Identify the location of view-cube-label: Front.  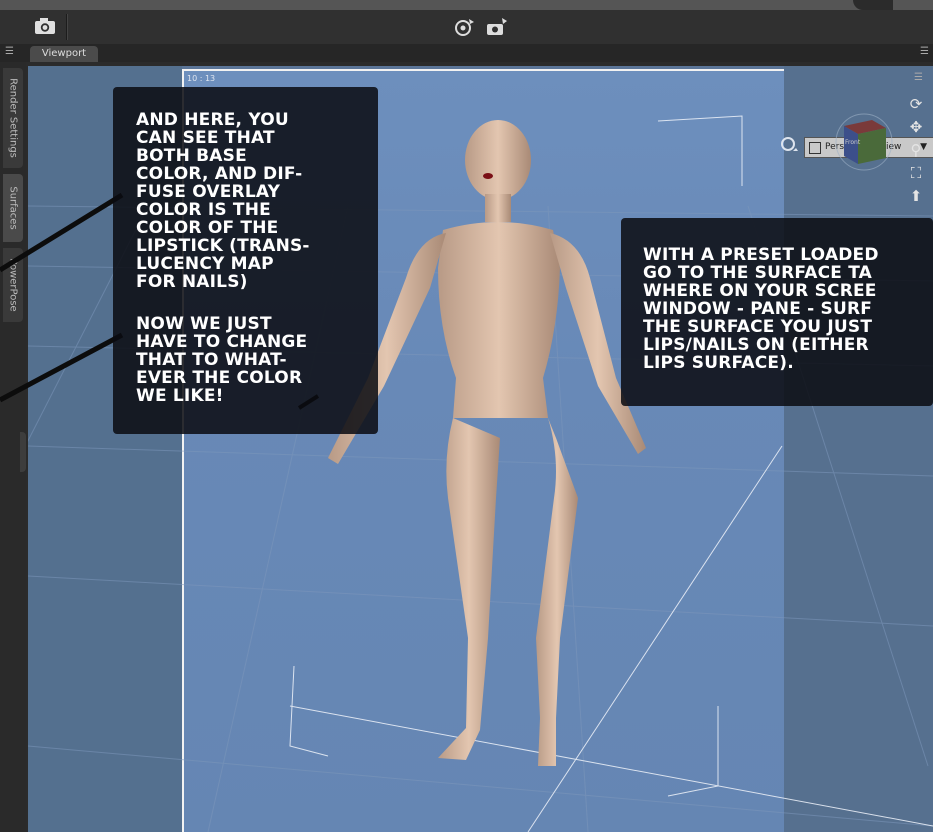
(853, 142).